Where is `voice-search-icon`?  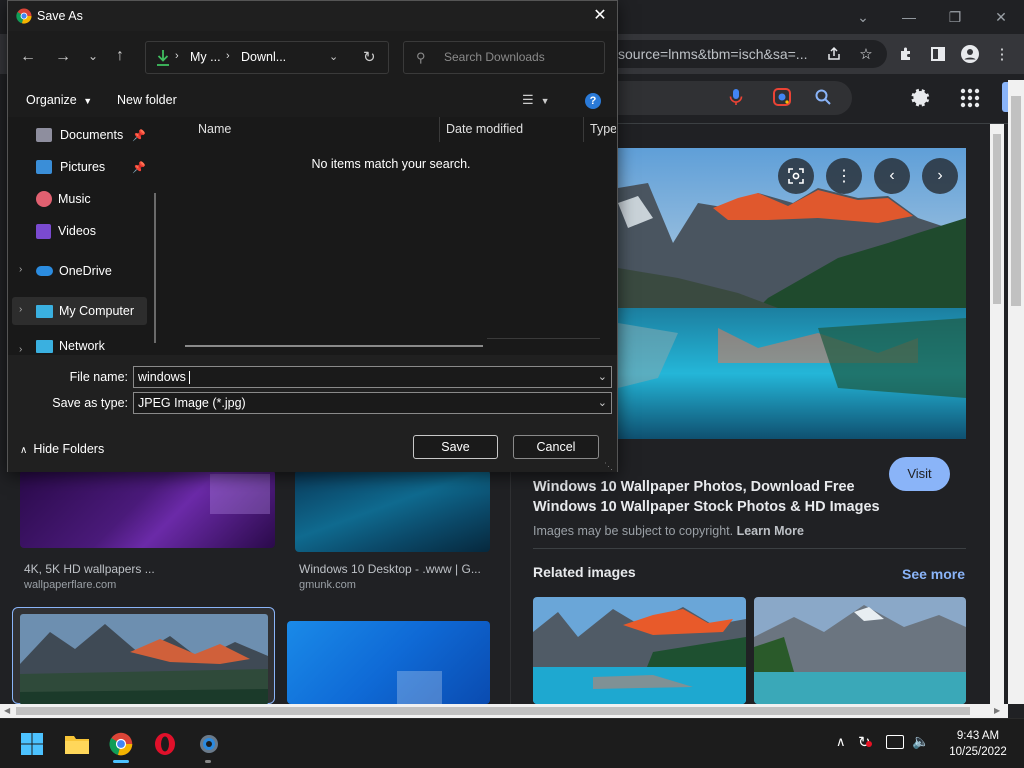 voice-search-icon is located at coordinates (736, 97).